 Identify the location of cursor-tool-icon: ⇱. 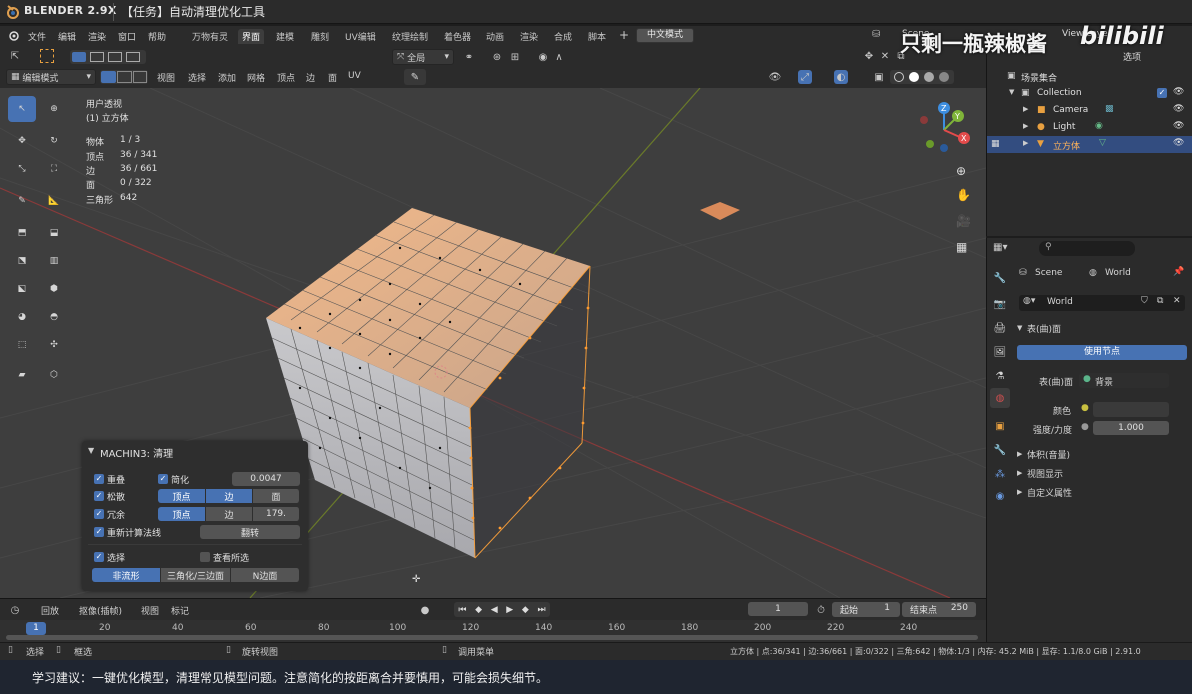
(15, 56).